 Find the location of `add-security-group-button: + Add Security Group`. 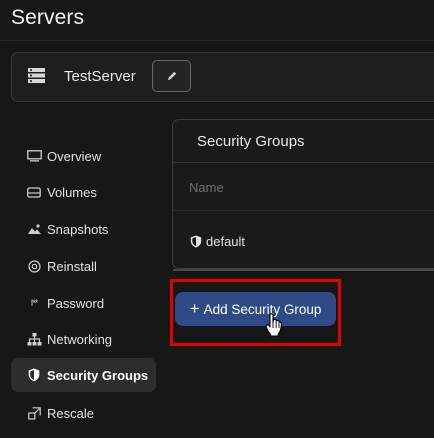

add-security-group-button: + Add Security Group is located at coordinates (255, 309).